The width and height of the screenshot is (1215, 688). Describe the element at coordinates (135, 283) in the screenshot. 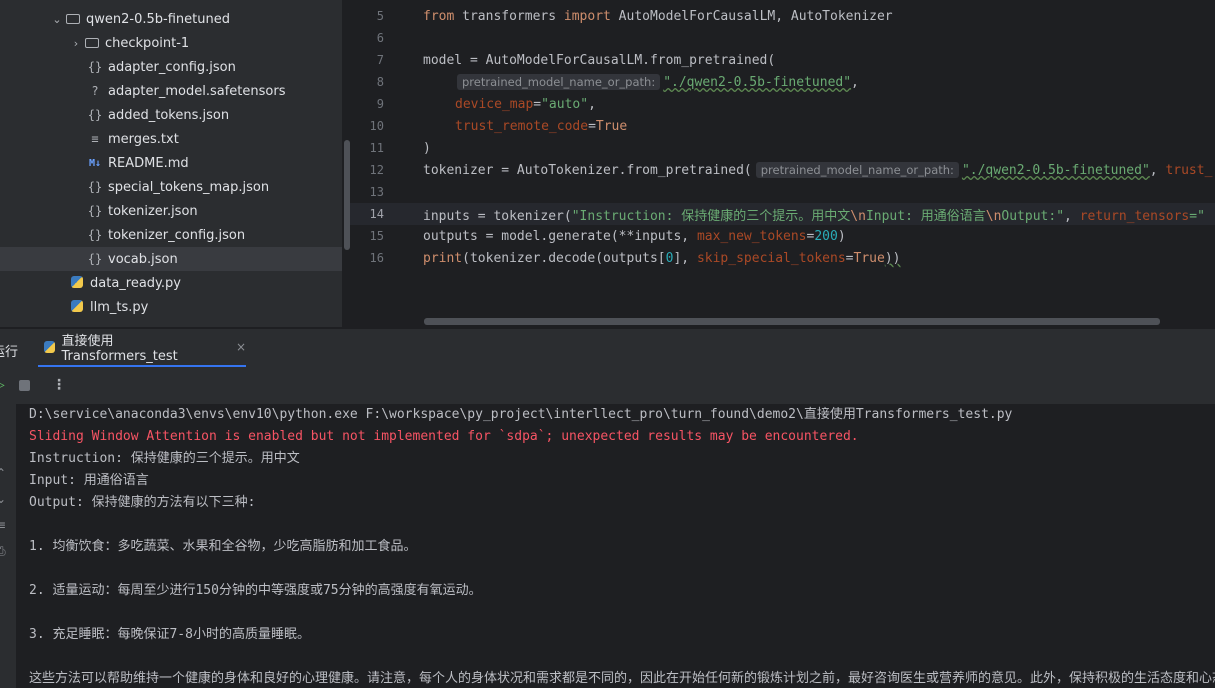

I see `tree-item-label: data_ready.py` at that location.